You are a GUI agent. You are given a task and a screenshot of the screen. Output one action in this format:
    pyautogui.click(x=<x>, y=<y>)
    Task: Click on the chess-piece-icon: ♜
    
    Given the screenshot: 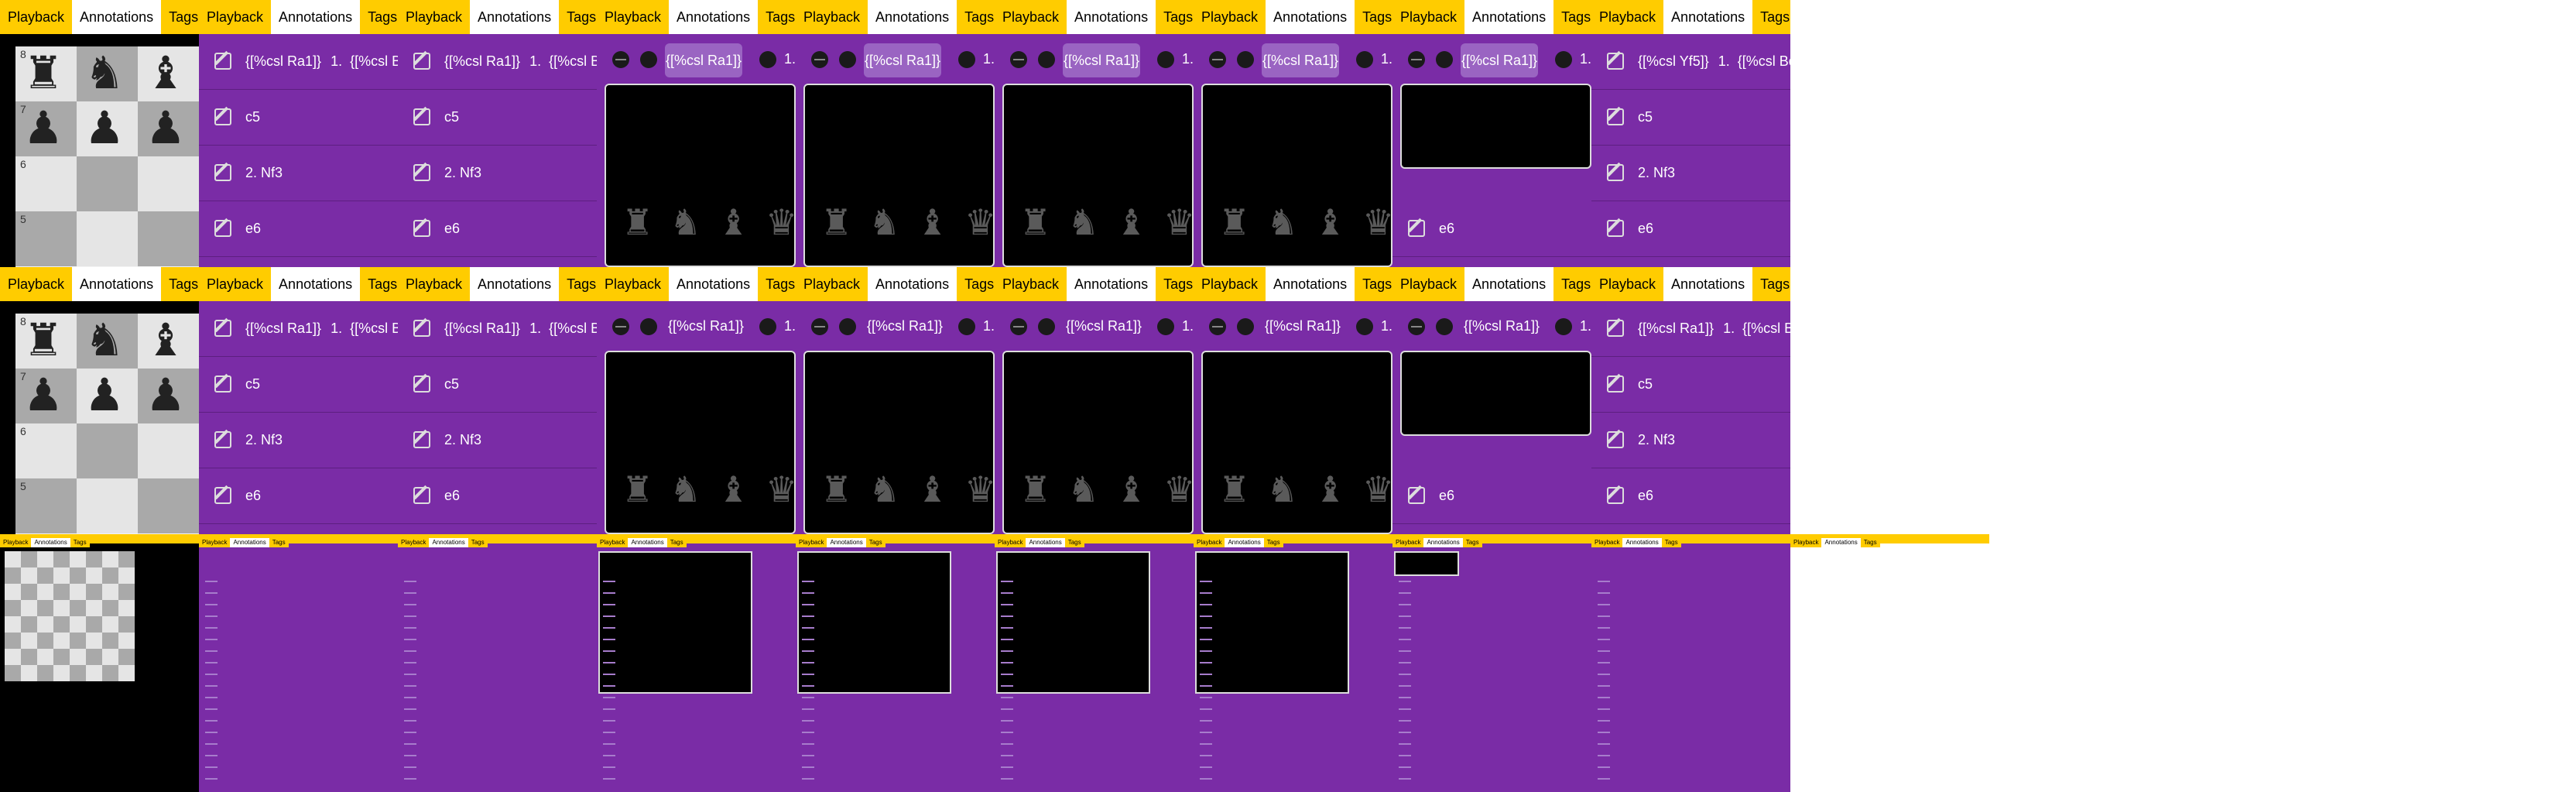 What is the action you would take?
    pyautogui.click(x=43, y=340)
    